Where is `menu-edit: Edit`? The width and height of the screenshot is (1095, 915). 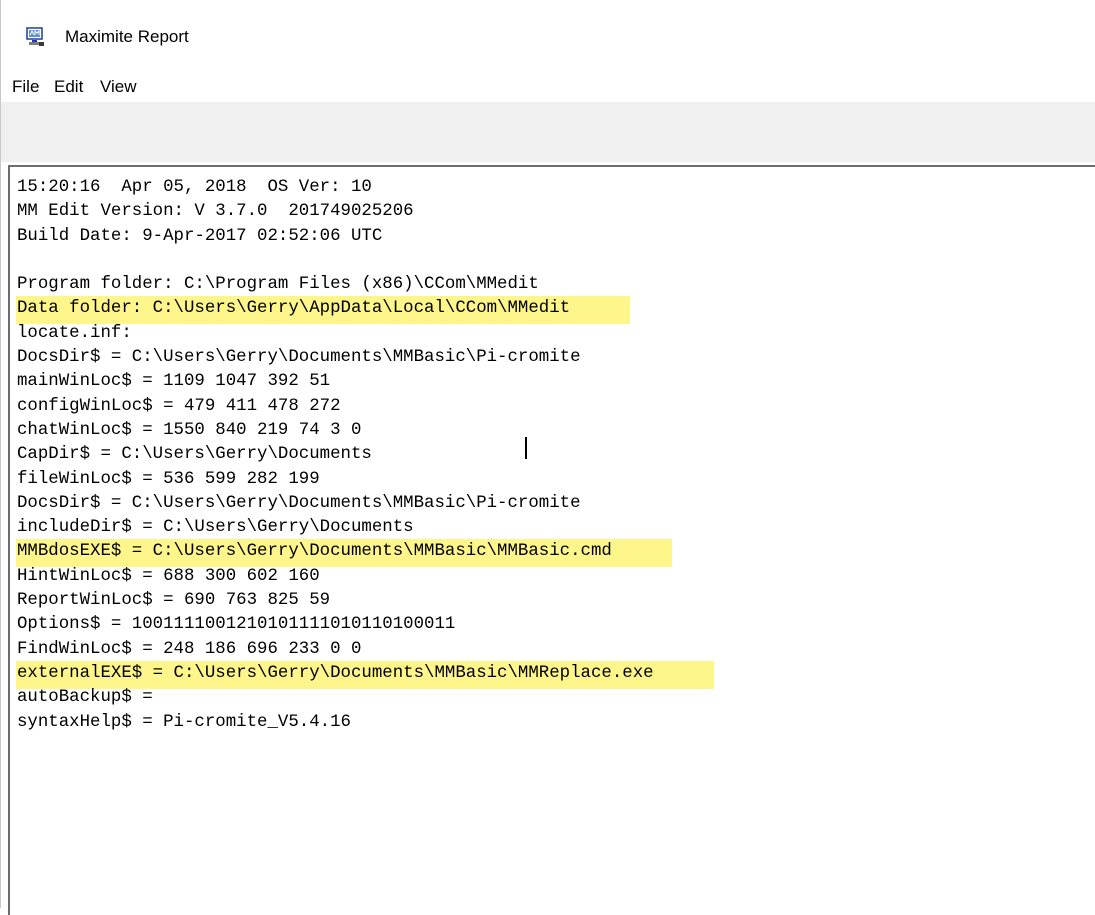
menu-edit: Edit is located at coordinates (68, 87).